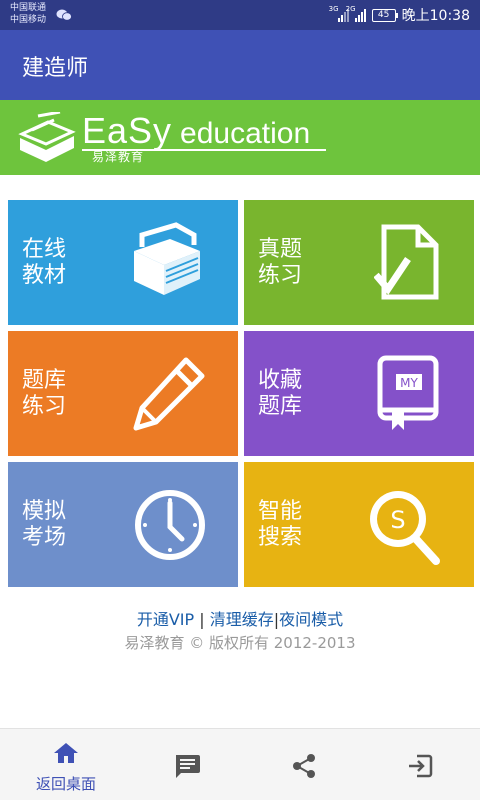 The height and width of the screenshot is (800, 480). Describe the element at coordinates (167, 258) in the screenshot. I see `book-stack-icon` at that location.